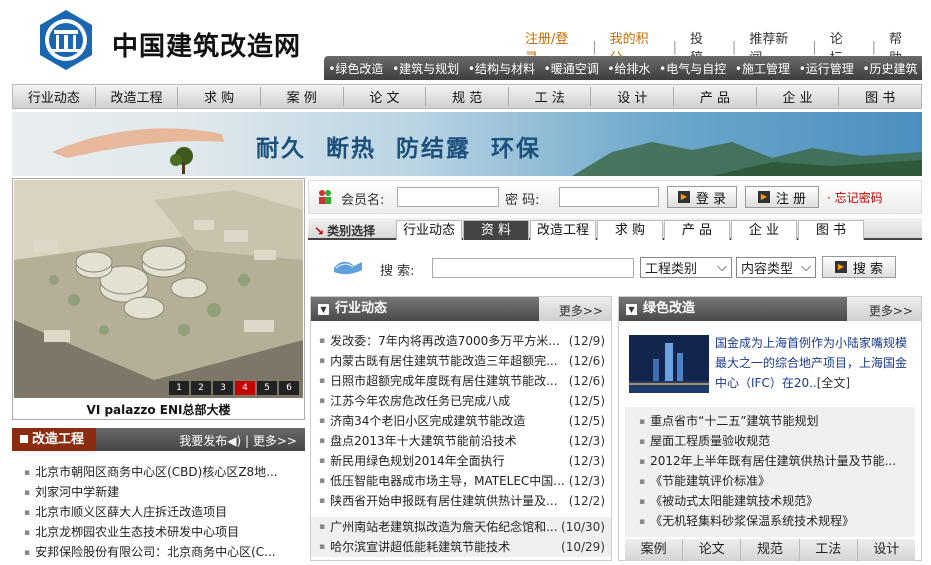 The image size is (931, 565). What do you see at coordinates (774, 521) in the screenshot?
I see `list-item: 《无机轻集料砂浆保温系统技术规程》` at bounding box center [774, 521].